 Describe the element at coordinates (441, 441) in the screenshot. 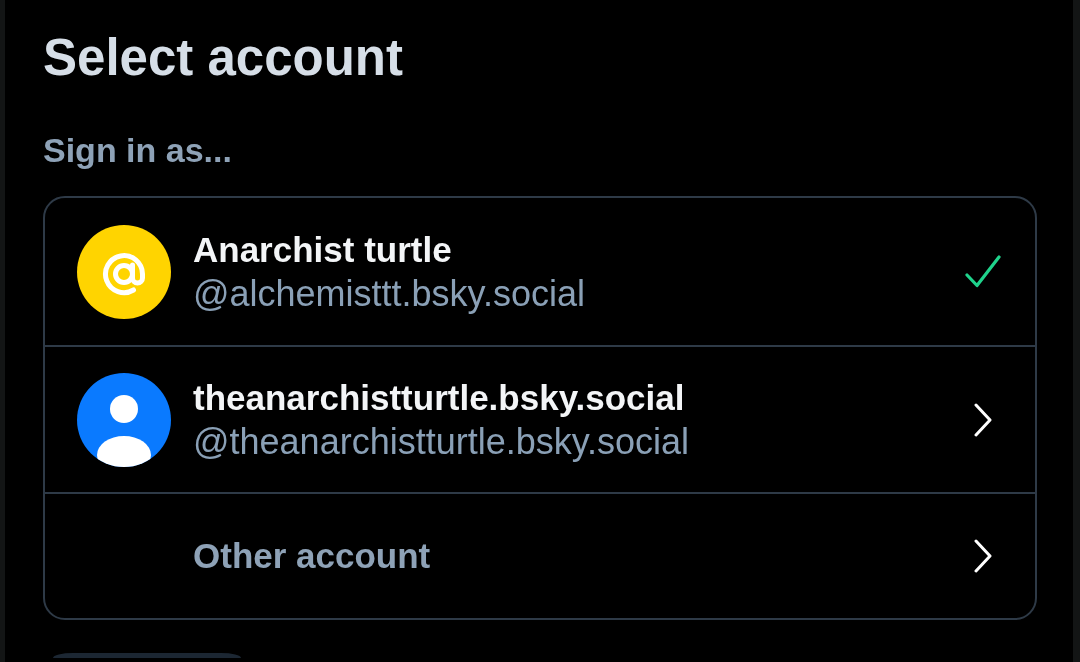

I see `account-handle: @theanarchistturtle.bsky.social` at that location.